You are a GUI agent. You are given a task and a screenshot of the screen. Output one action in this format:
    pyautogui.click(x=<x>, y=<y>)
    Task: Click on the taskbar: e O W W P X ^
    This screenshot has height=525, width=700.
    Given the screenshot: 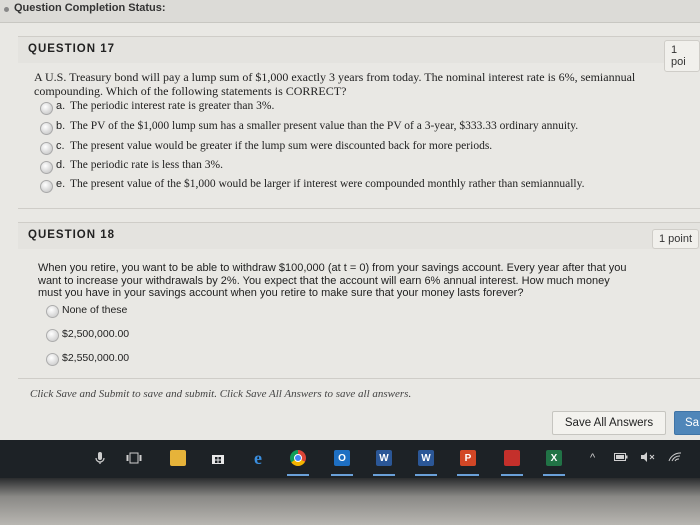 What is the action you would take?
    pyautogui.click(x=350, y=459)
    